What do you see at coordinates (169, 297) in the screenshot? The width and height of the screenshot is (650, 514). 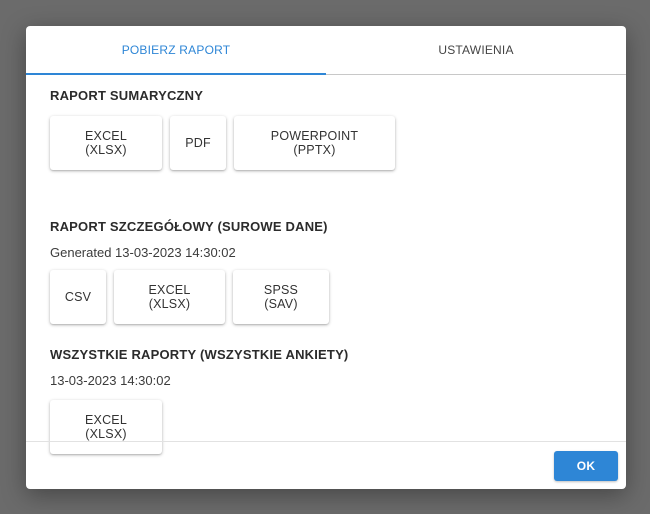 I see `detailed-excel-button: EXCEL (XLSX)` at bounding box center [169, 297].